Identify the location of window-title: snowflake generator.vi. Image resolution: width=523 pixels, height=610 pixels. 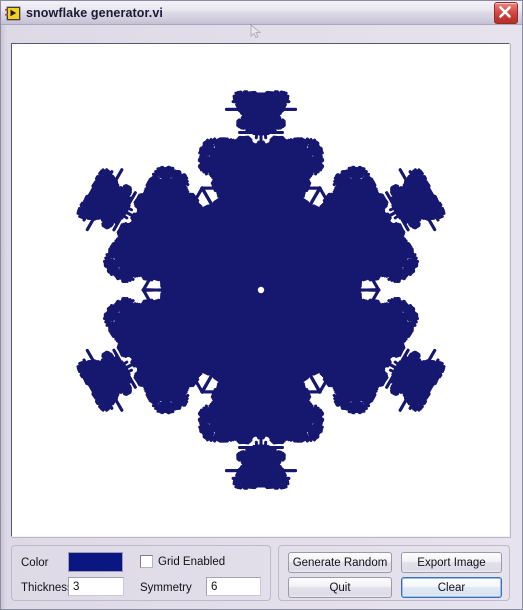
(260, 13).